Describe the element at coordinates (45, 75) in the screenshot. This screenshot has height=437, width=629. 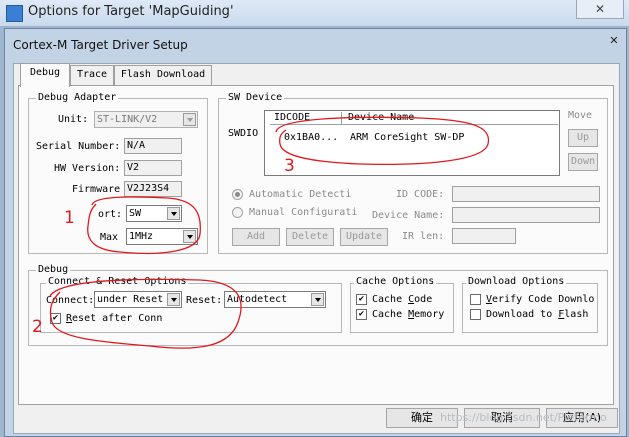
I see `tab-debug: Debug` at that location.